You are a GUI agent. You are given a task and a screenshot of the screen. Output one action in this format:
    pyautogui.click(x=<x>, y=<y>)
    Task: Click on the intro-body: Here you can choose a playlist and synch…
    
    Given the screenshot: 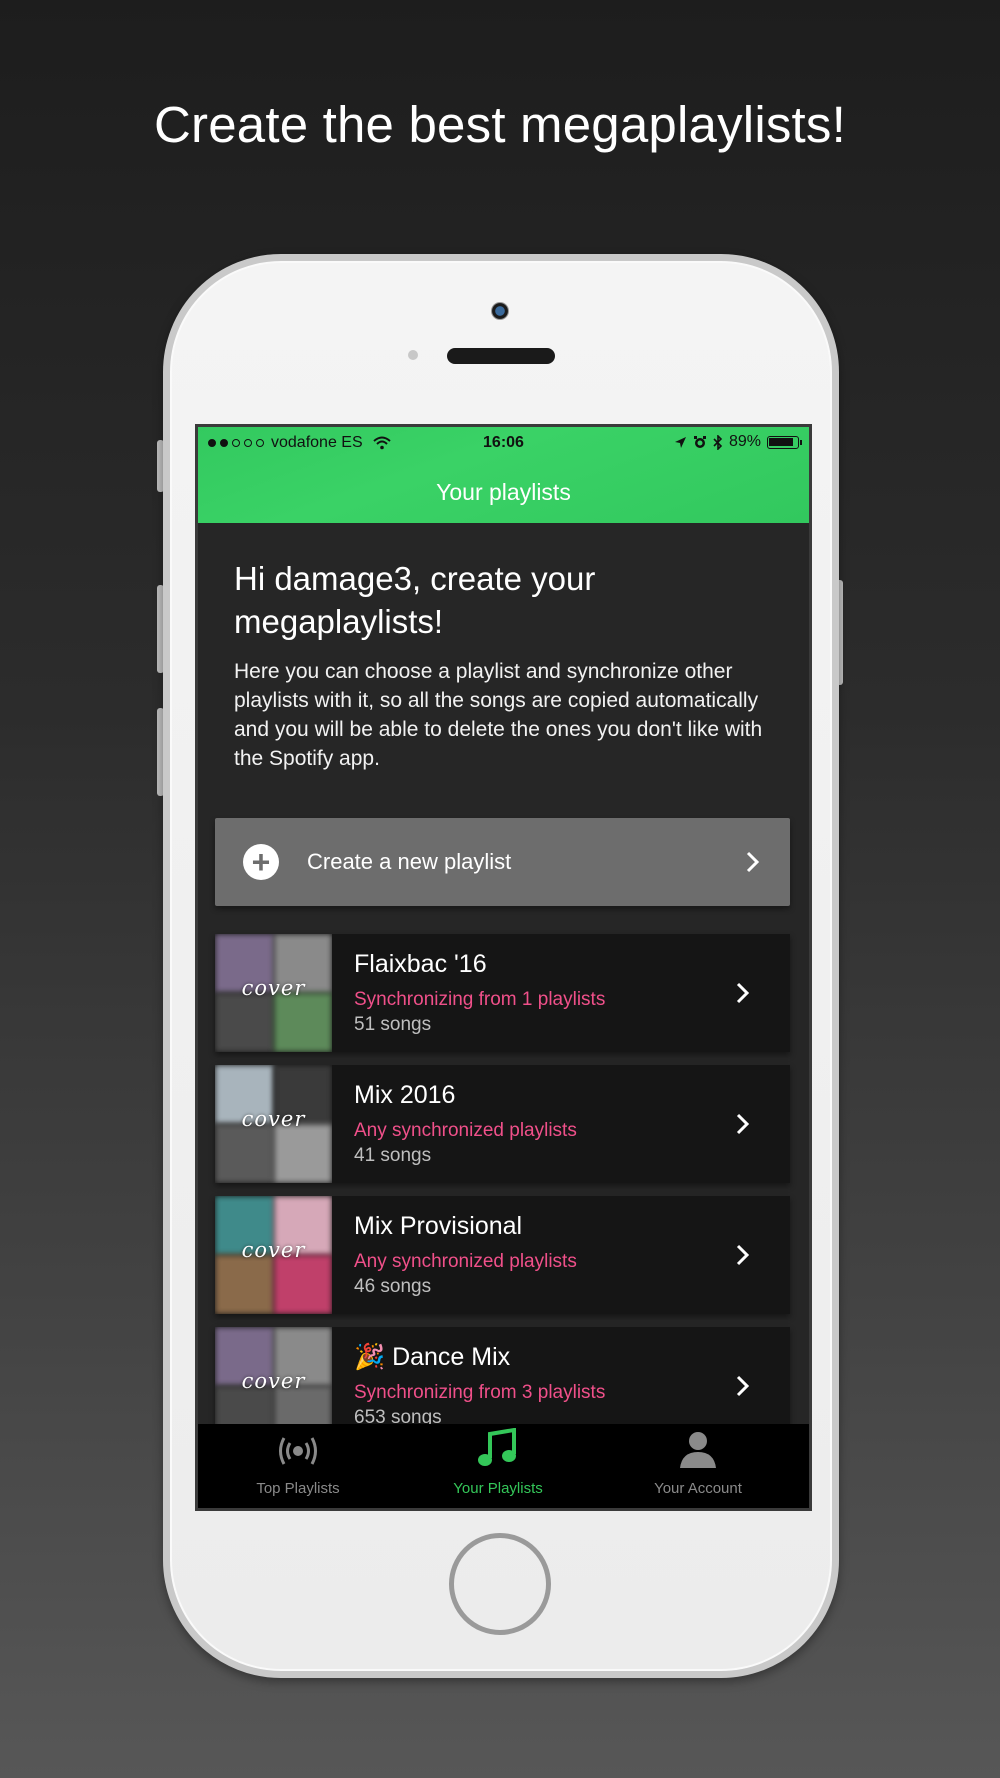 What is the action you would take?
    pyautogui.click(x=498, y=715)
    